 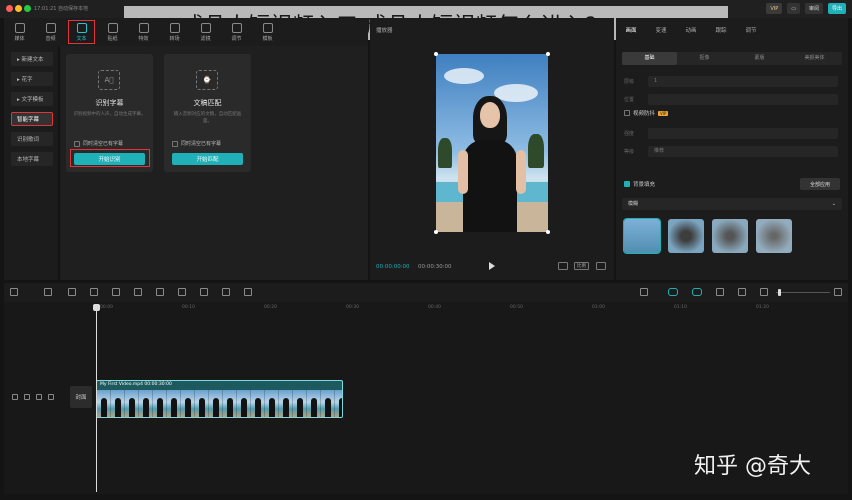 What do you see at coordinates (188, 307) in the screenshot?
I see `ruler-tick: 00:10` at bounding box center [188, 307].